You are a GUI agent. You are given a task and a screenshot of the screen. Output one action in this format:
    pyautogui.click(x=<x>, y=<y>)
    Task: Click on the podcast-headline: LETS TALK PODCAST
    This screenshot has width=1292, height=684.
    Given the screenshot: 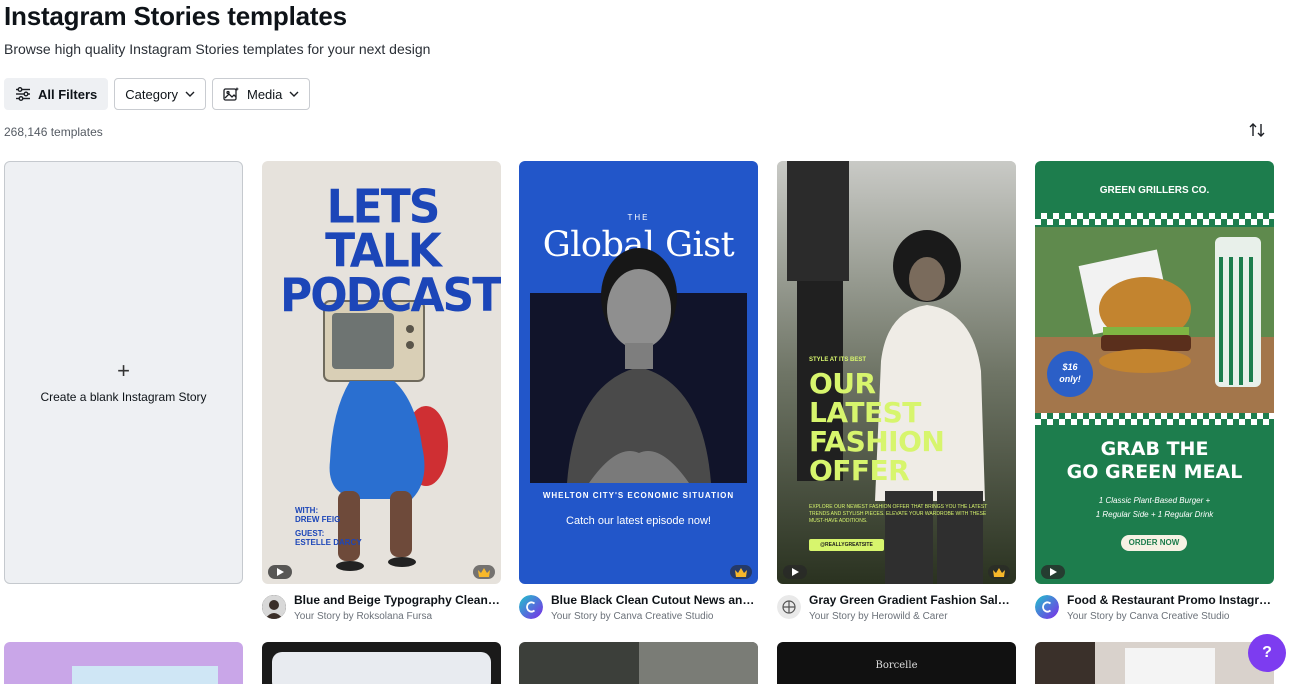 What is the action you would take?
    pyautogui.click(x=390, y=251)
    